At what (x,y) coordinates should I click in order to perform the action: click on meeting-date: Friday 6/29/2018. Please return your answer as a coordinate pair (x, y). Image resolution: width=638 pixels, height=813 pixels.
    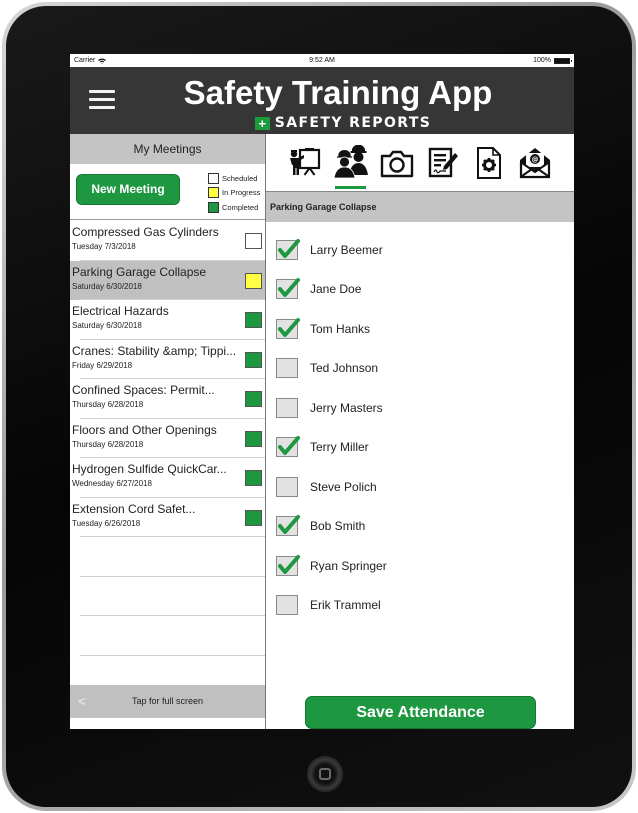
    Looking at the image, I should click on (102, 365).